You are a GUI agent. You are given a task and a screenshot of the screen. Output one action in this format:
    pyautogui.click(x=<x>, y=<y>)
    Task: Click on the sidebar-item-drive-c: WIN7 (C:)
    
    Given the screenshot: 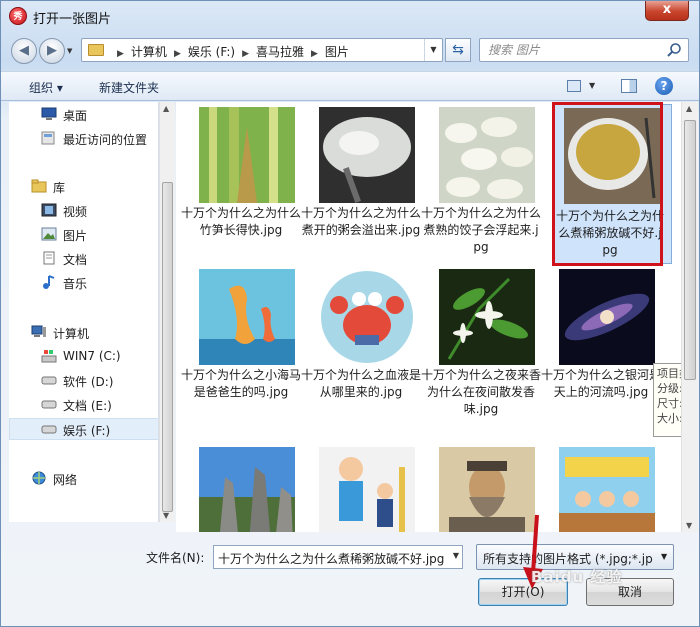 What is the action you would take?
    pyautogui.click(x=83, y=357)
    